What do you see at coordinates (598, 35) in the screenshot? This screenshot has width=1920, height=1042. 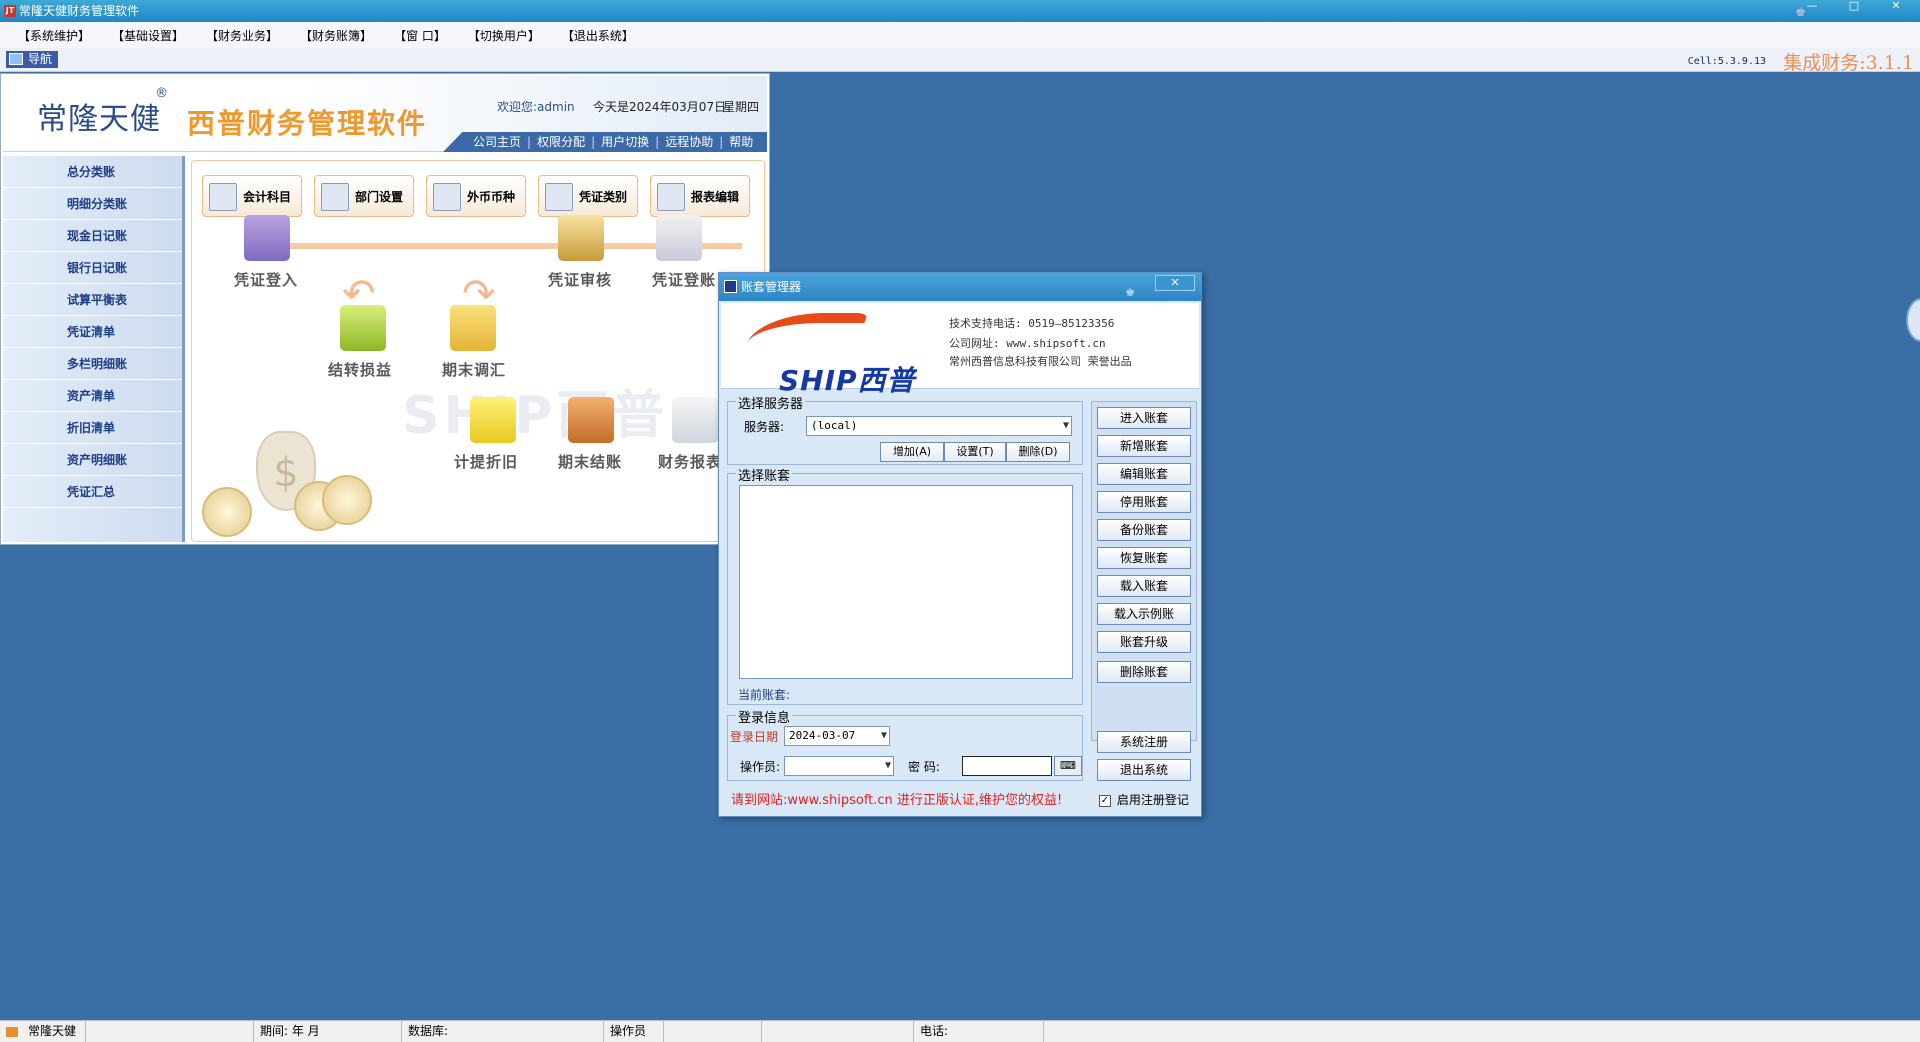 I see `menu-exit: 【退出系统】` at bounding box center [598, 35].